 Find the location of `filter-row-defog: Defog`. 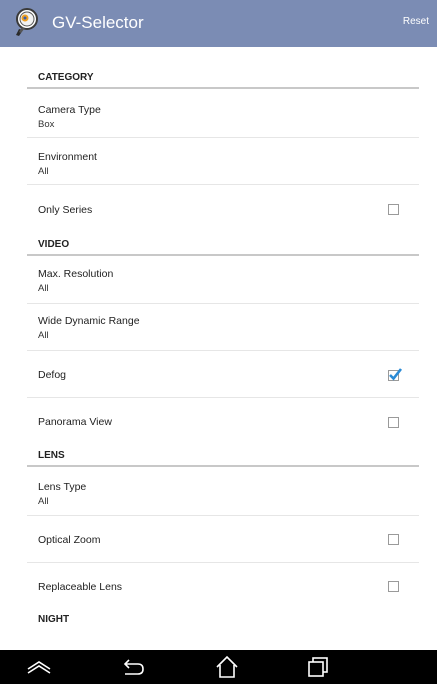

filter-row-defog: Defog is located at coordinates (223, 374).